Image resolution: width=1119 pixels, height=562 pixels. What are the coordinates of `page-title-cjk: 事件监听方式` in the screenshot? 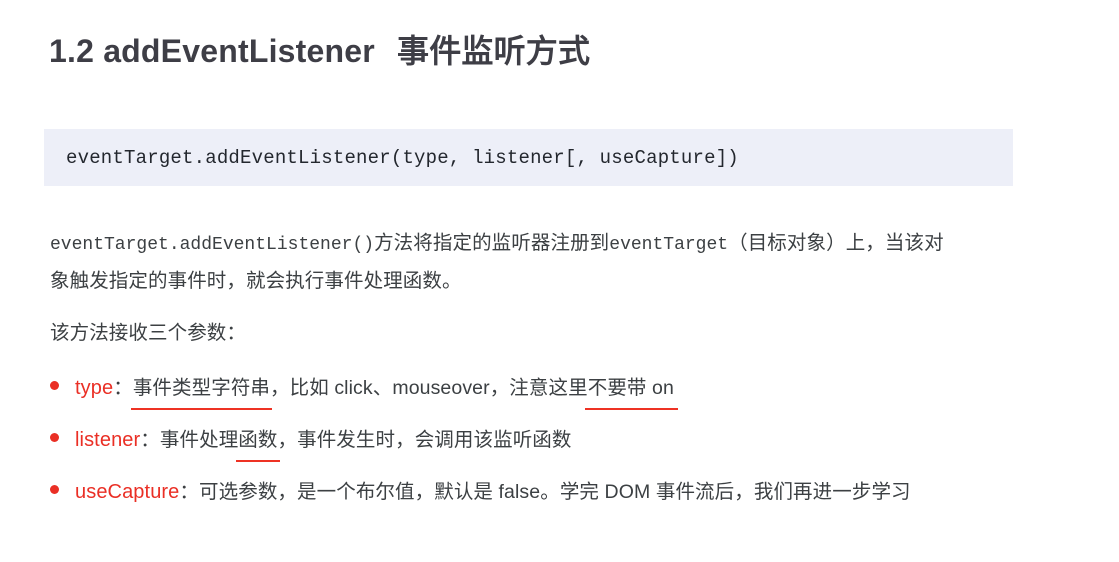 It's located at (494, 51).